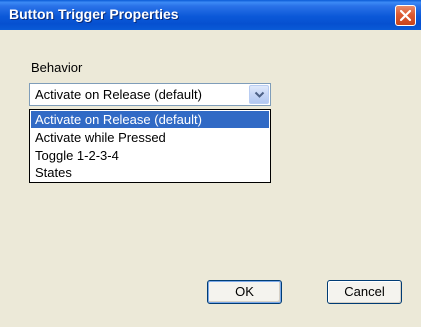  Describe the element at coordinates (364, 292) in the screenshot. I see `cancel-button: Cancel` at that location.